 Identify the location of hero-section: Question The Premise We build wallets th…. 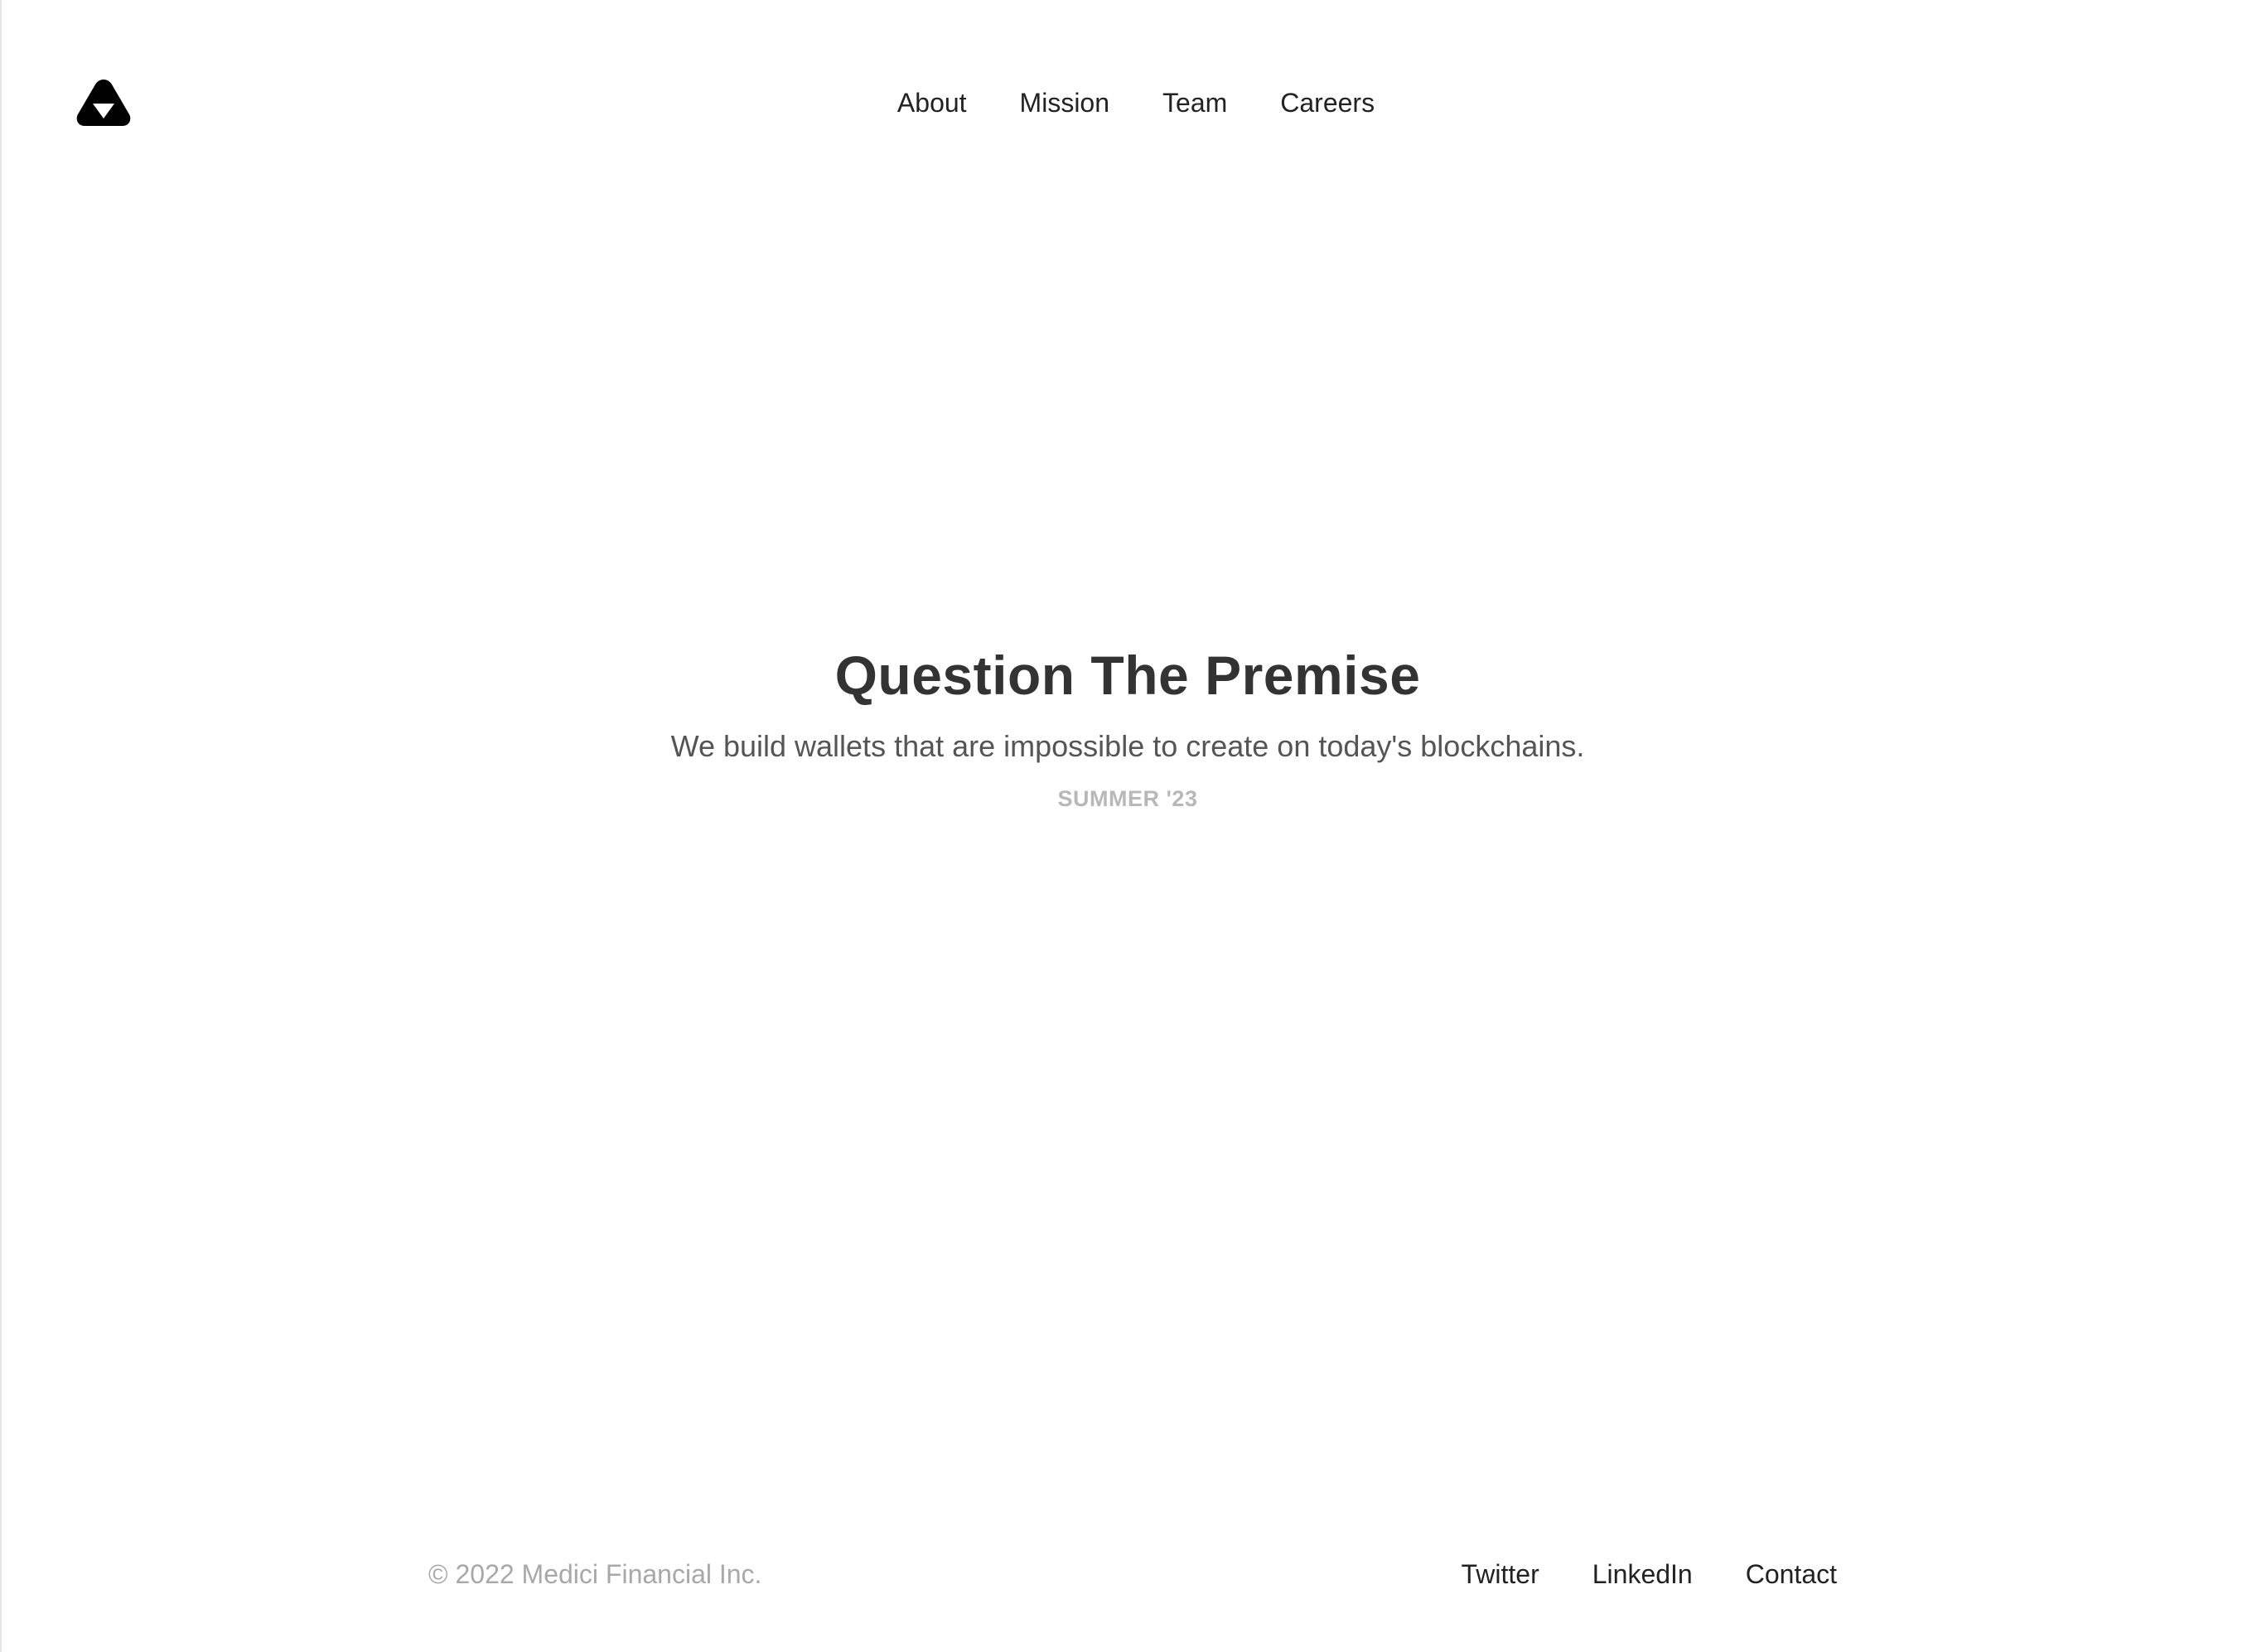
(1127, 726).